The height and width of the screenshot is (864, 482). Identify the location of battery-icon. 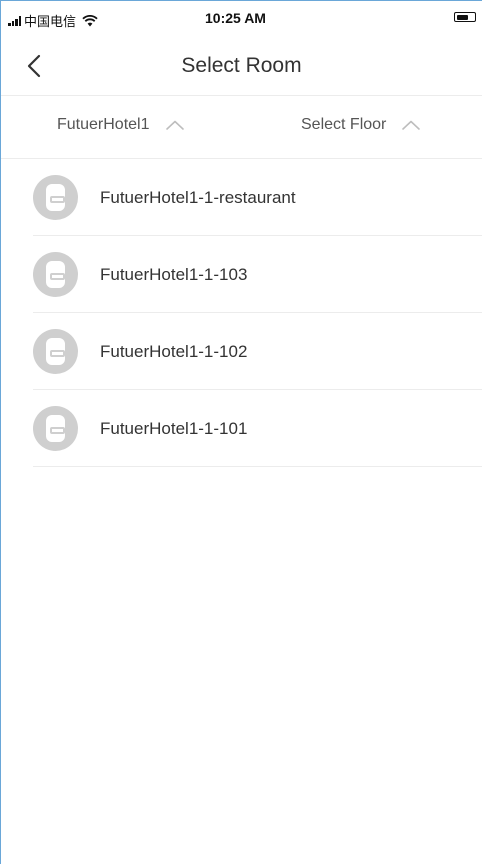
(465, 17).